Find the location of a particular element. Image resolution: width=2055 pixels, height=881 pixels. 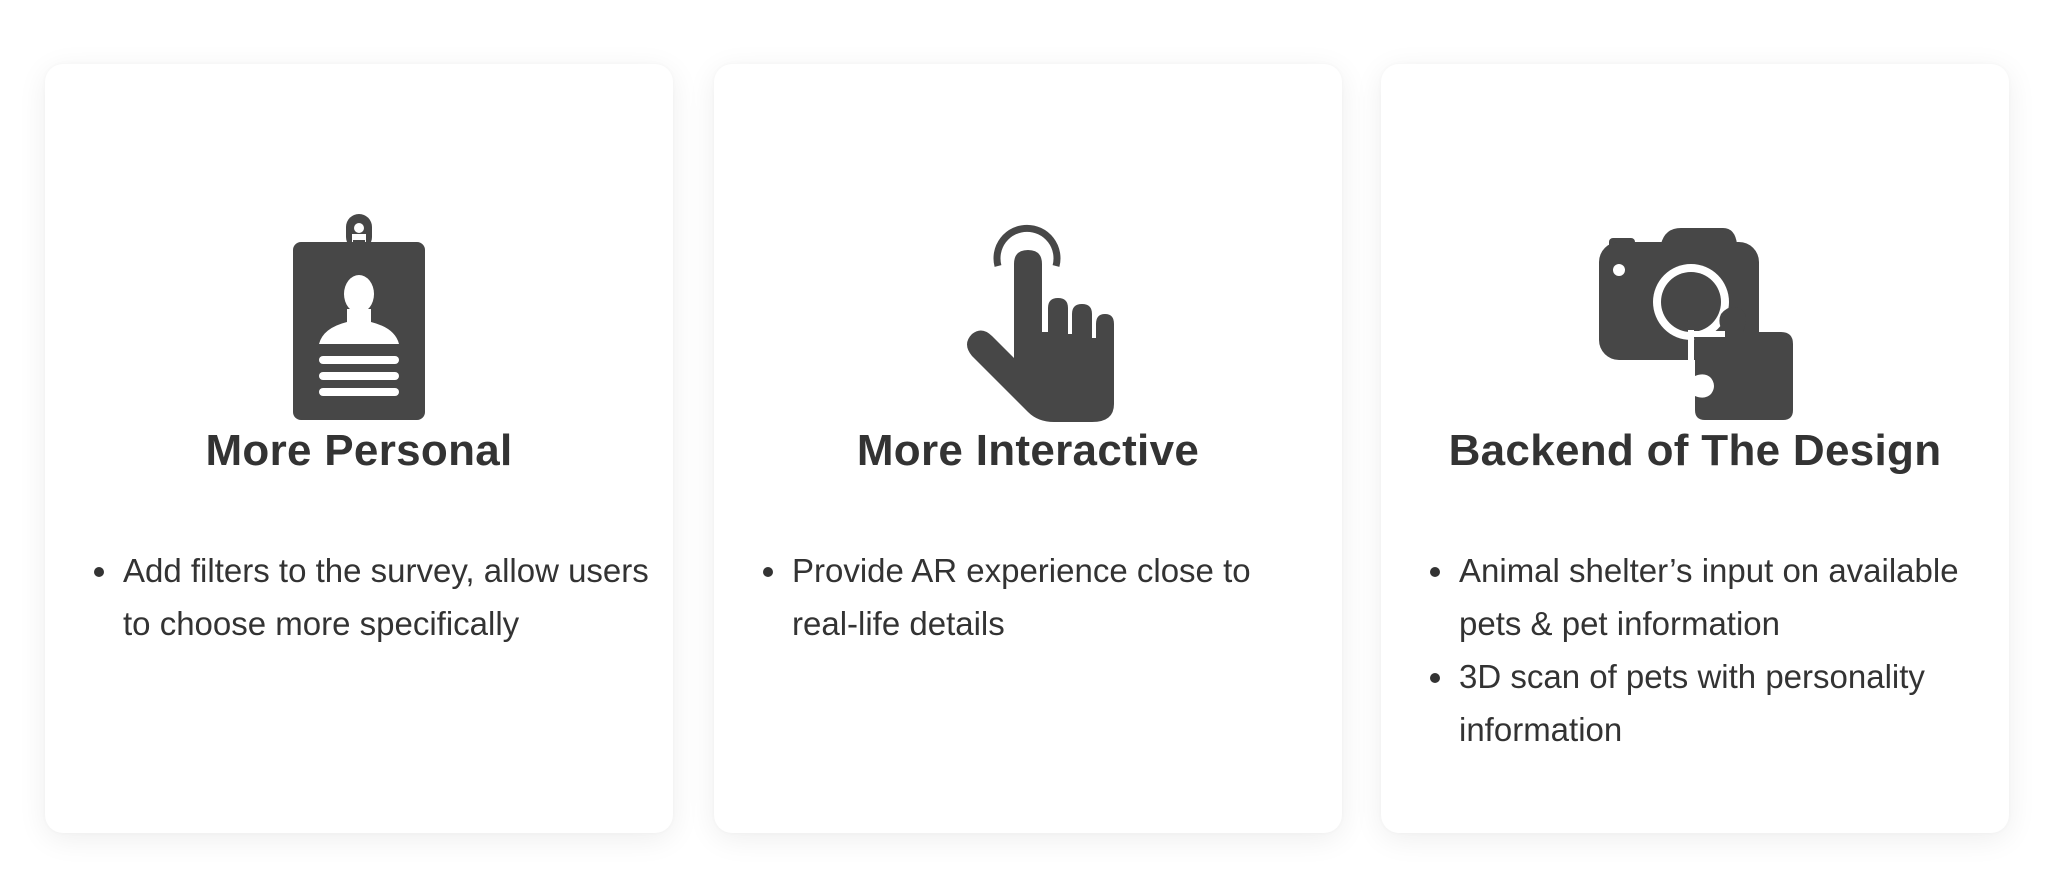

card-title: More Interactive is located at coordinates (1028, 450).